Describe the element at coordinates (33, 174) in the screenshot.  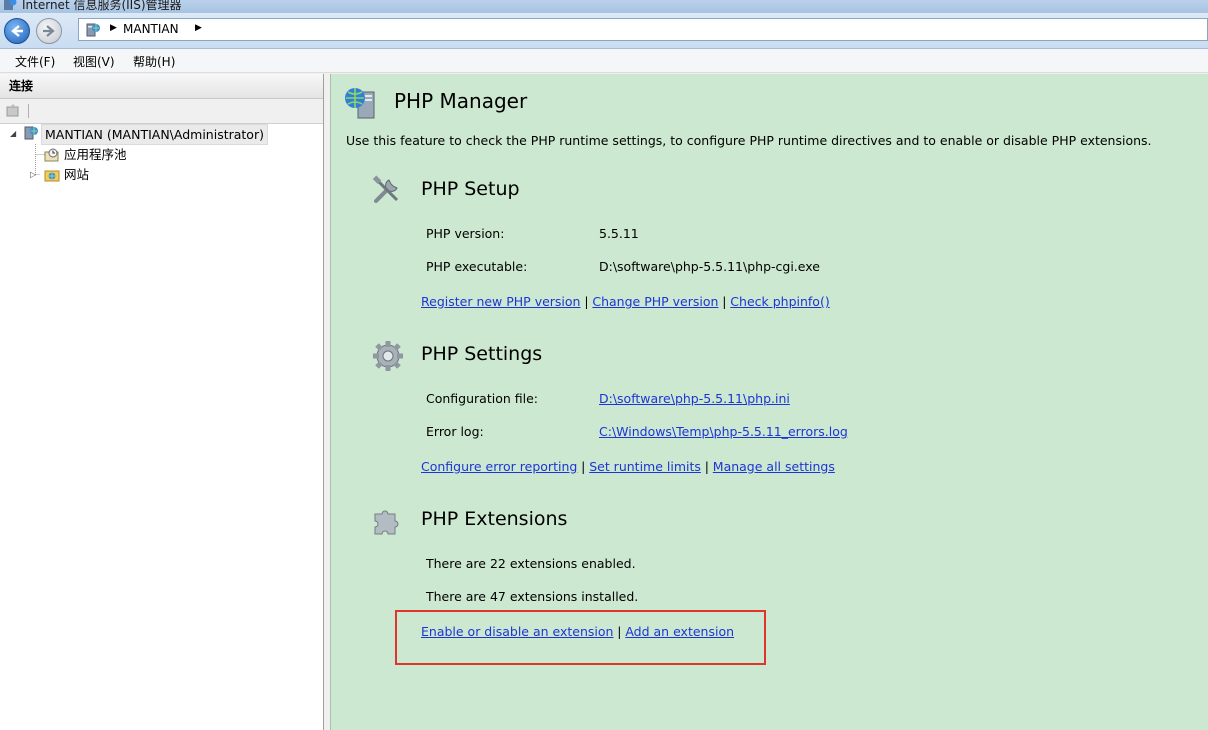
I see `expander-collapsed-icon: ▷` at that location.